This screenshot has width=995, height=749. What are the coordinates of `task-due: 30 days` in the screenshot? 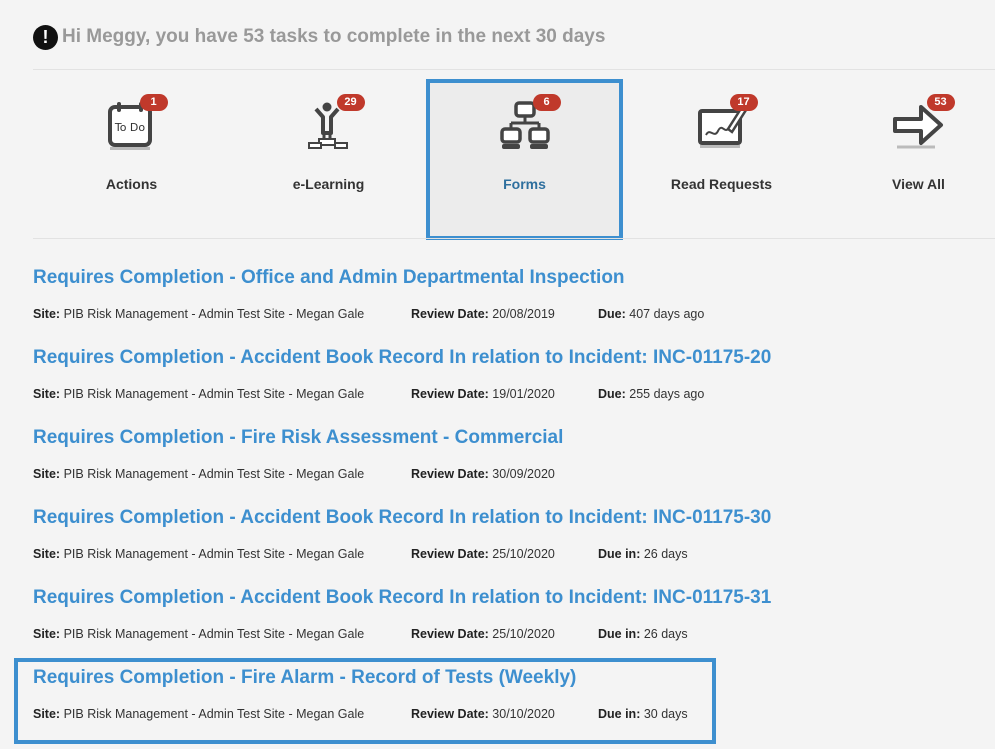 It's located at (665, 714).